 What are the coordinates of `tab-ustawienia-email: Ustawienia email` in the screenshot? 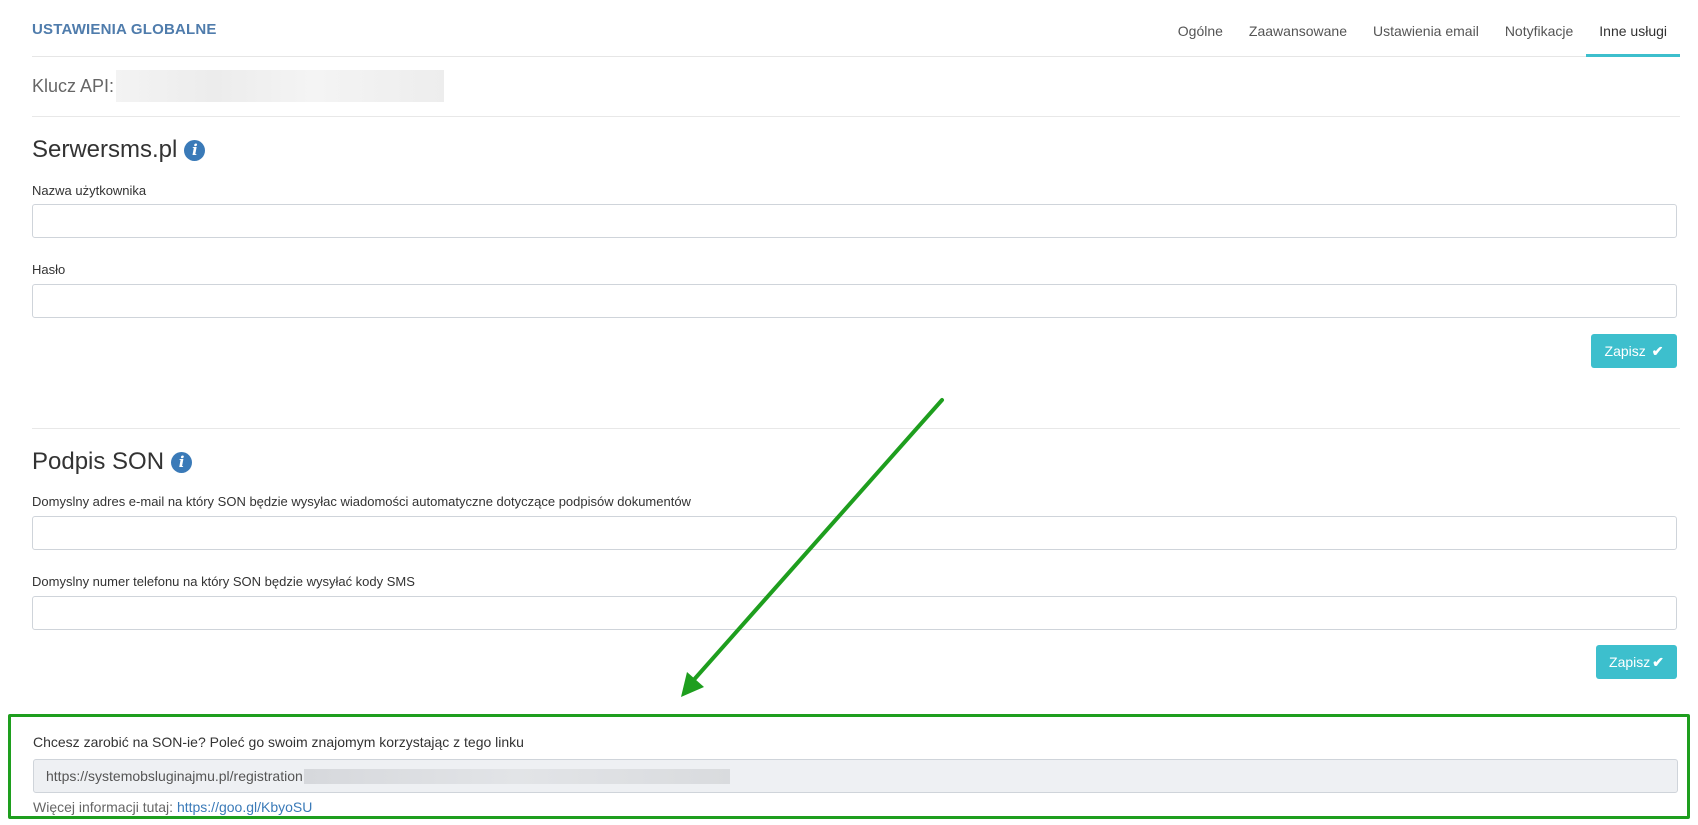 It's located at (1426, 28).